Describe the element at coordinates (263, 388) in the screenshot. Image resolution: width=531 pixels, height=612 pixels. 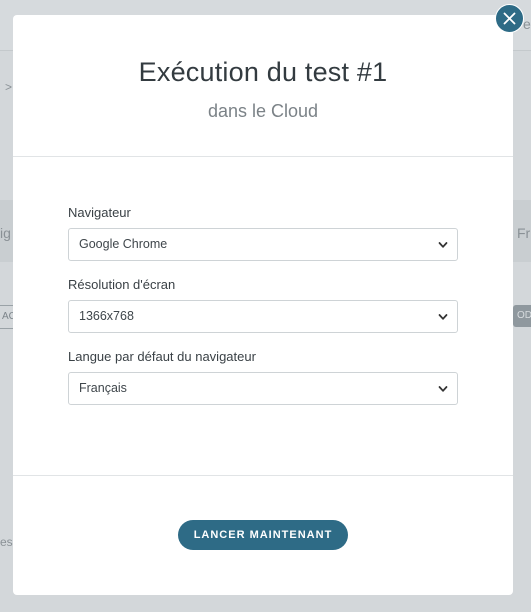
I see `language-select: Français` at that location.